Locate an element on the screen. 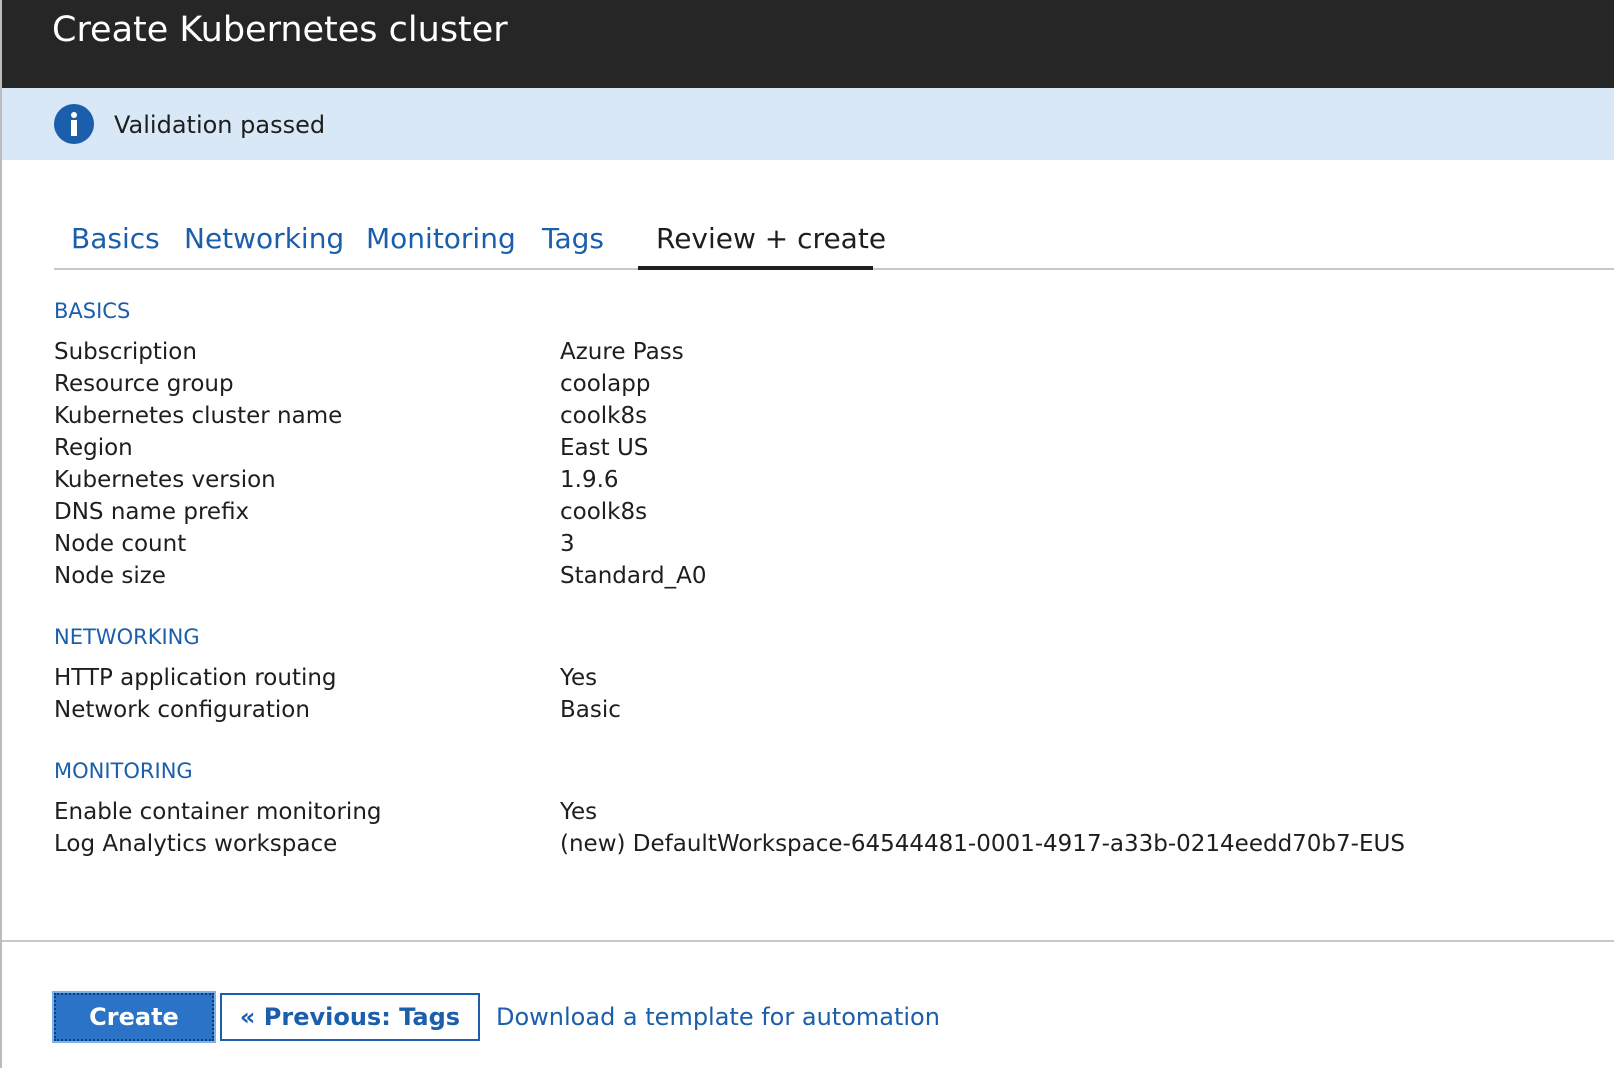 Image resolution: width=1614 pixels, height=1068 pixels. summary-label: Enable container monitoring is located at coordinates (218, 812).